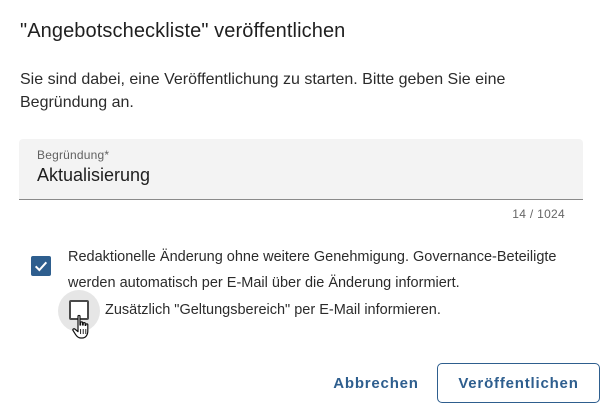 This screenshot has width=605, height=409. Describe the element at coordinates (376, 383) in the screenshot. I see `cancel-button: Abbrechen` at that location.